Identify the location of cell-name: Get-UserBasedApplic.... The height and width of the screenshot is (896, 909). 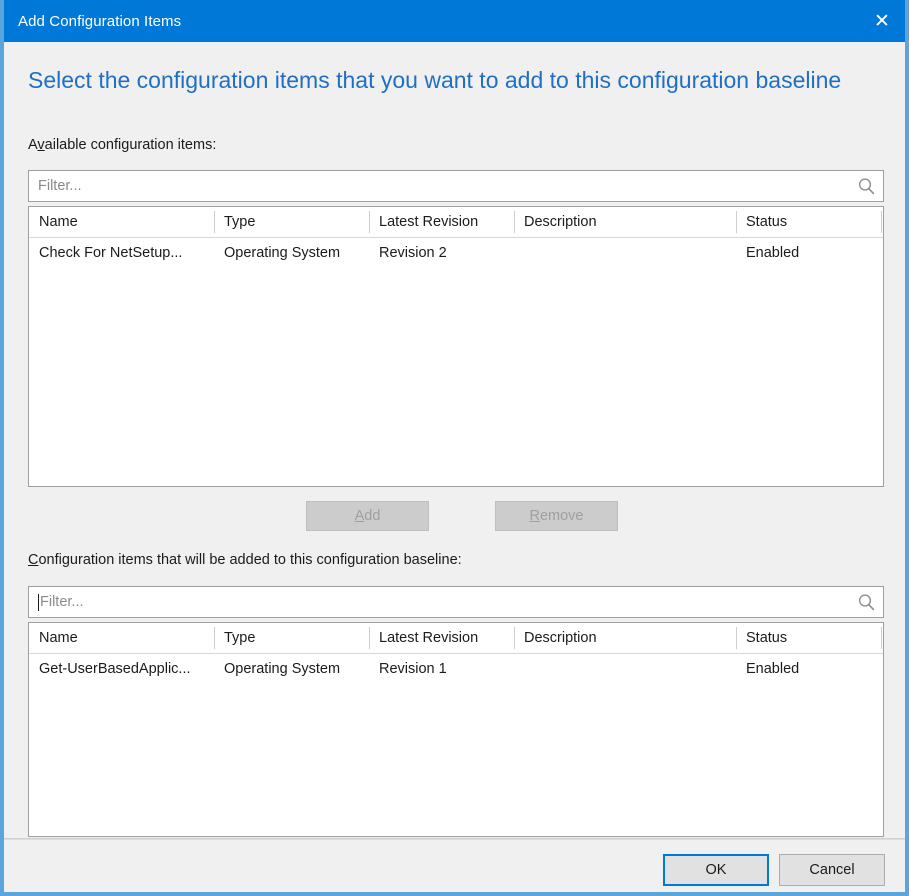
(115, 669).